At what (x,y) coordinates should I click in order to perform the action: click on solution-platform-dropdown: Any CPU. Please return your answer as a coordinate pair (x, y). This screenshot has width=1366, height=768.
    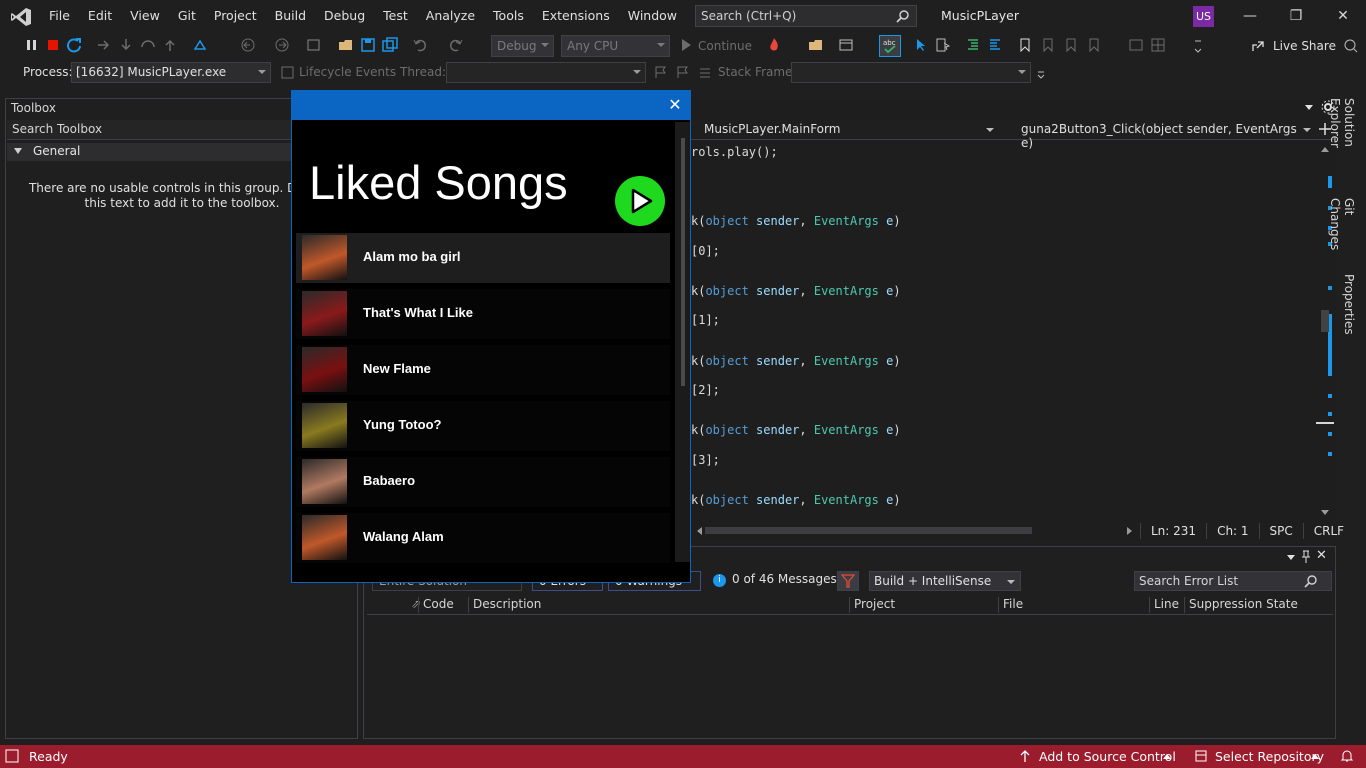
    Looking at the image, I should click on (615, 46).